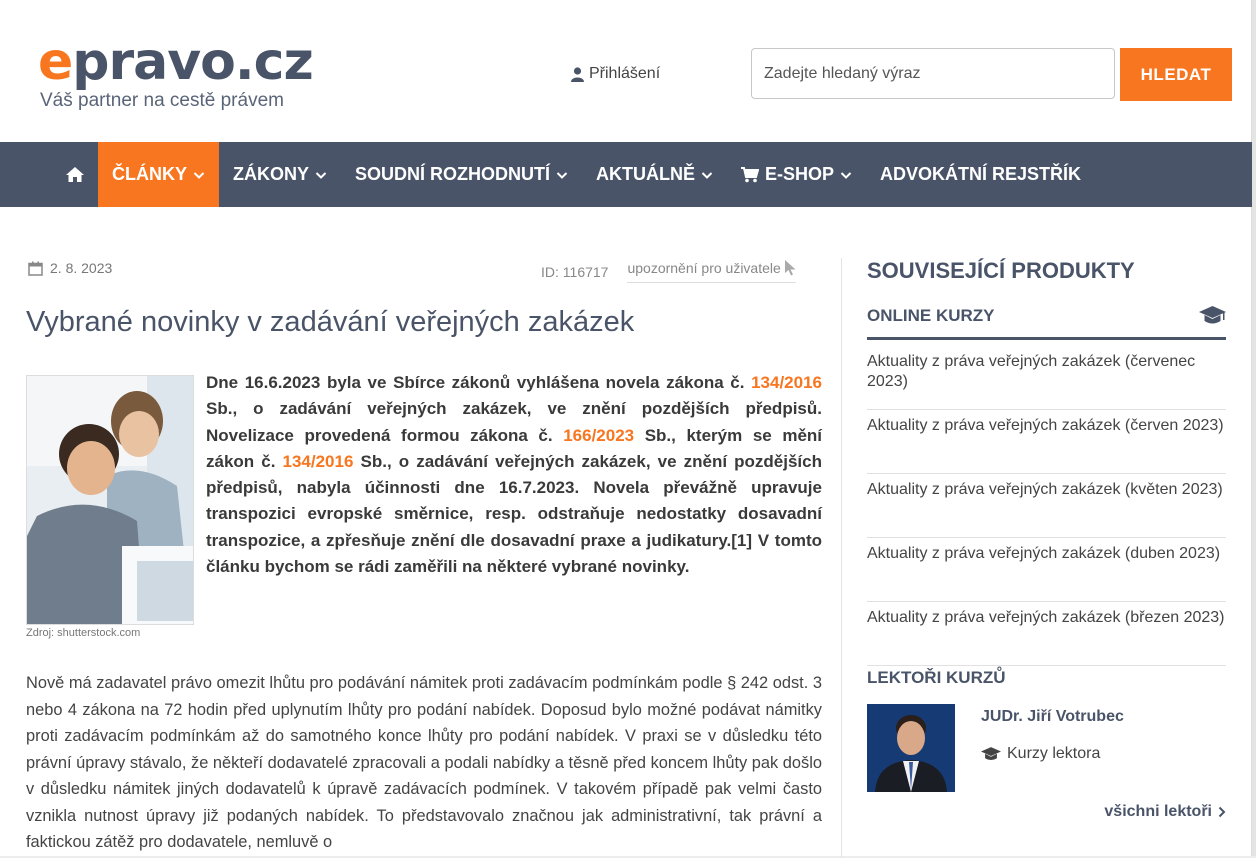 The height and width of the screenshot is (858, 1256). I want to click on nav-label: ČLÁNKY, so click(149, 174).